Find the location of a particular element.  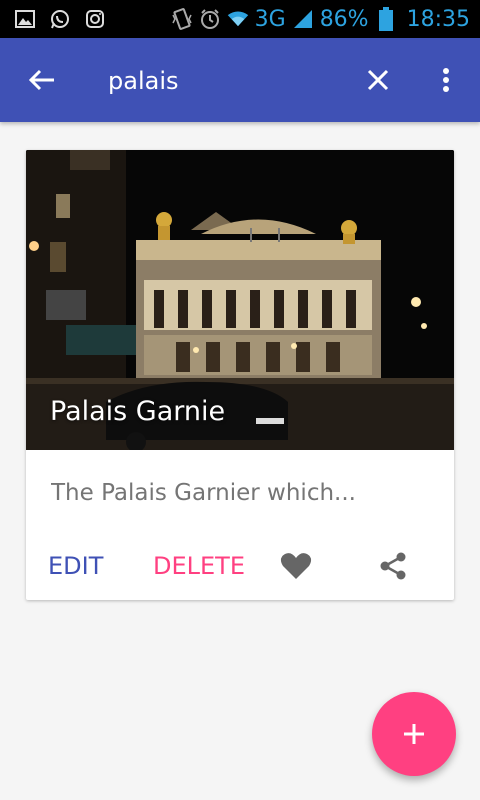

alarm-icon is located at coordinates (210, 19).